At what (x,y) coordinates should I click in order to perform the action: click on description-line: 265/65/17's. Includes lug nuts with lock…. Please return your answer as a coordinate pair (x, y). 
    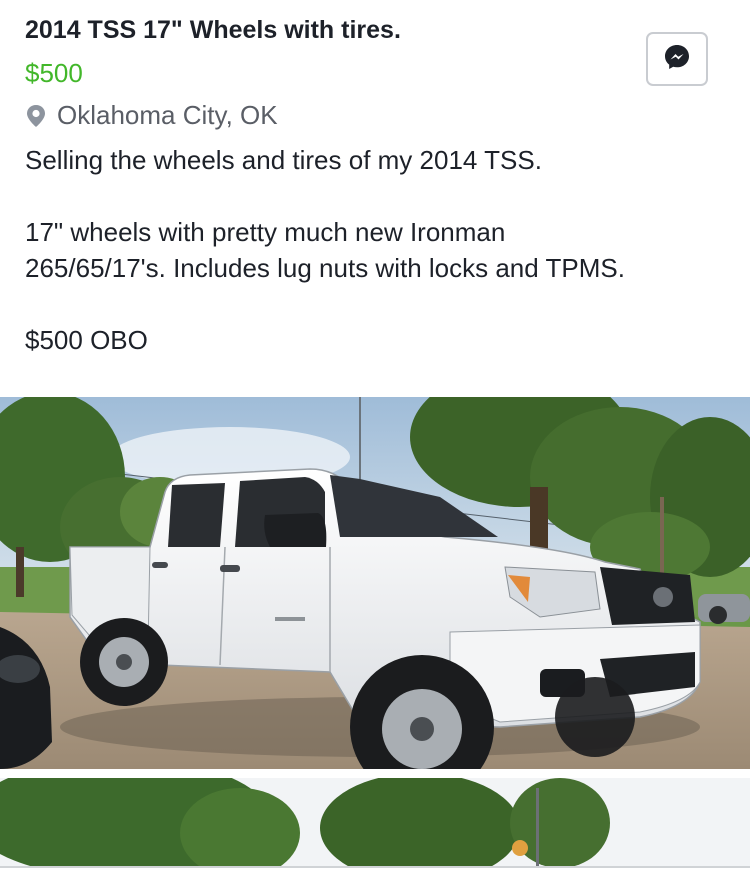
    Looking at the image, I should click on (325, 268).